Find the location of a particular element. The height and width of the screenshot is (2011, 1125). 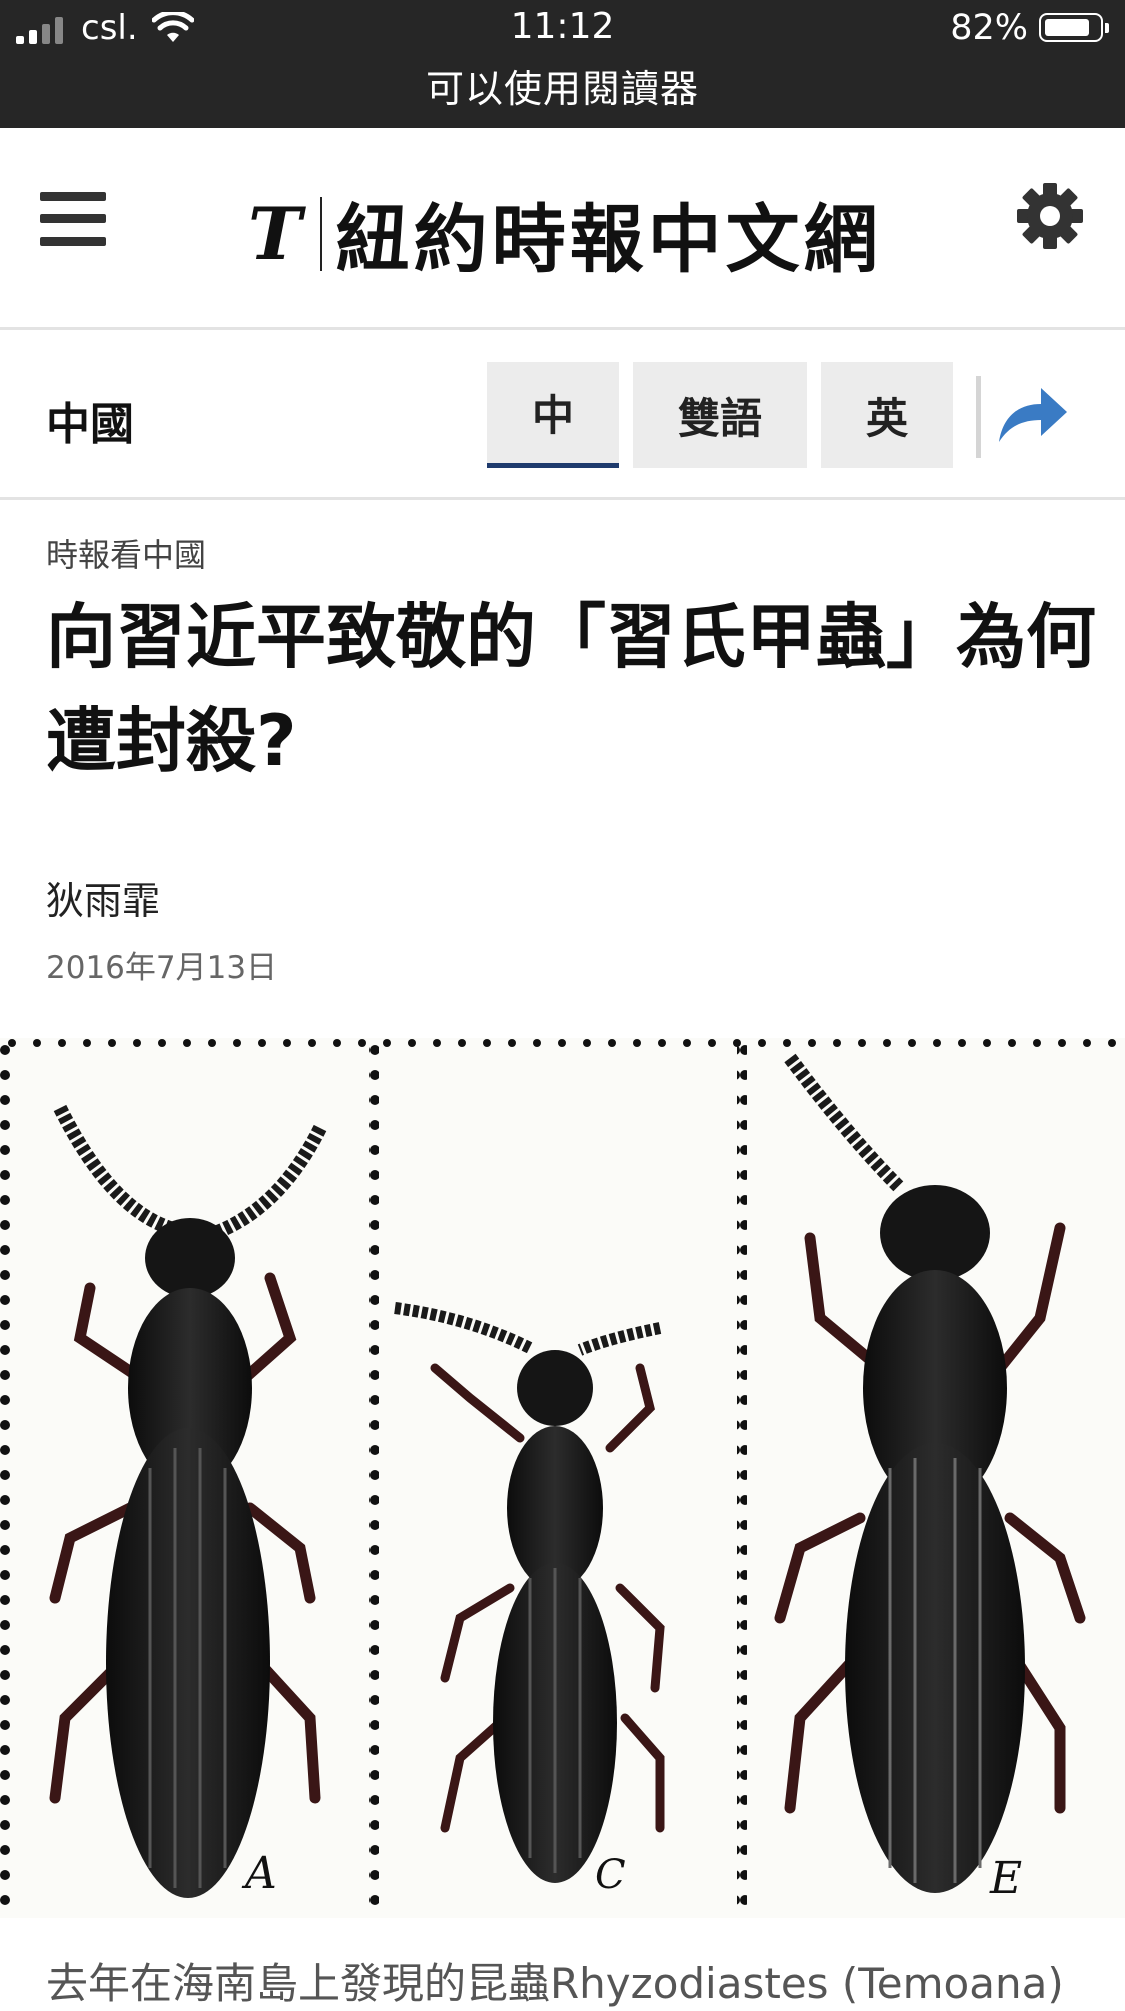

battery-percent: 82% is located at coordinates (989, 28).